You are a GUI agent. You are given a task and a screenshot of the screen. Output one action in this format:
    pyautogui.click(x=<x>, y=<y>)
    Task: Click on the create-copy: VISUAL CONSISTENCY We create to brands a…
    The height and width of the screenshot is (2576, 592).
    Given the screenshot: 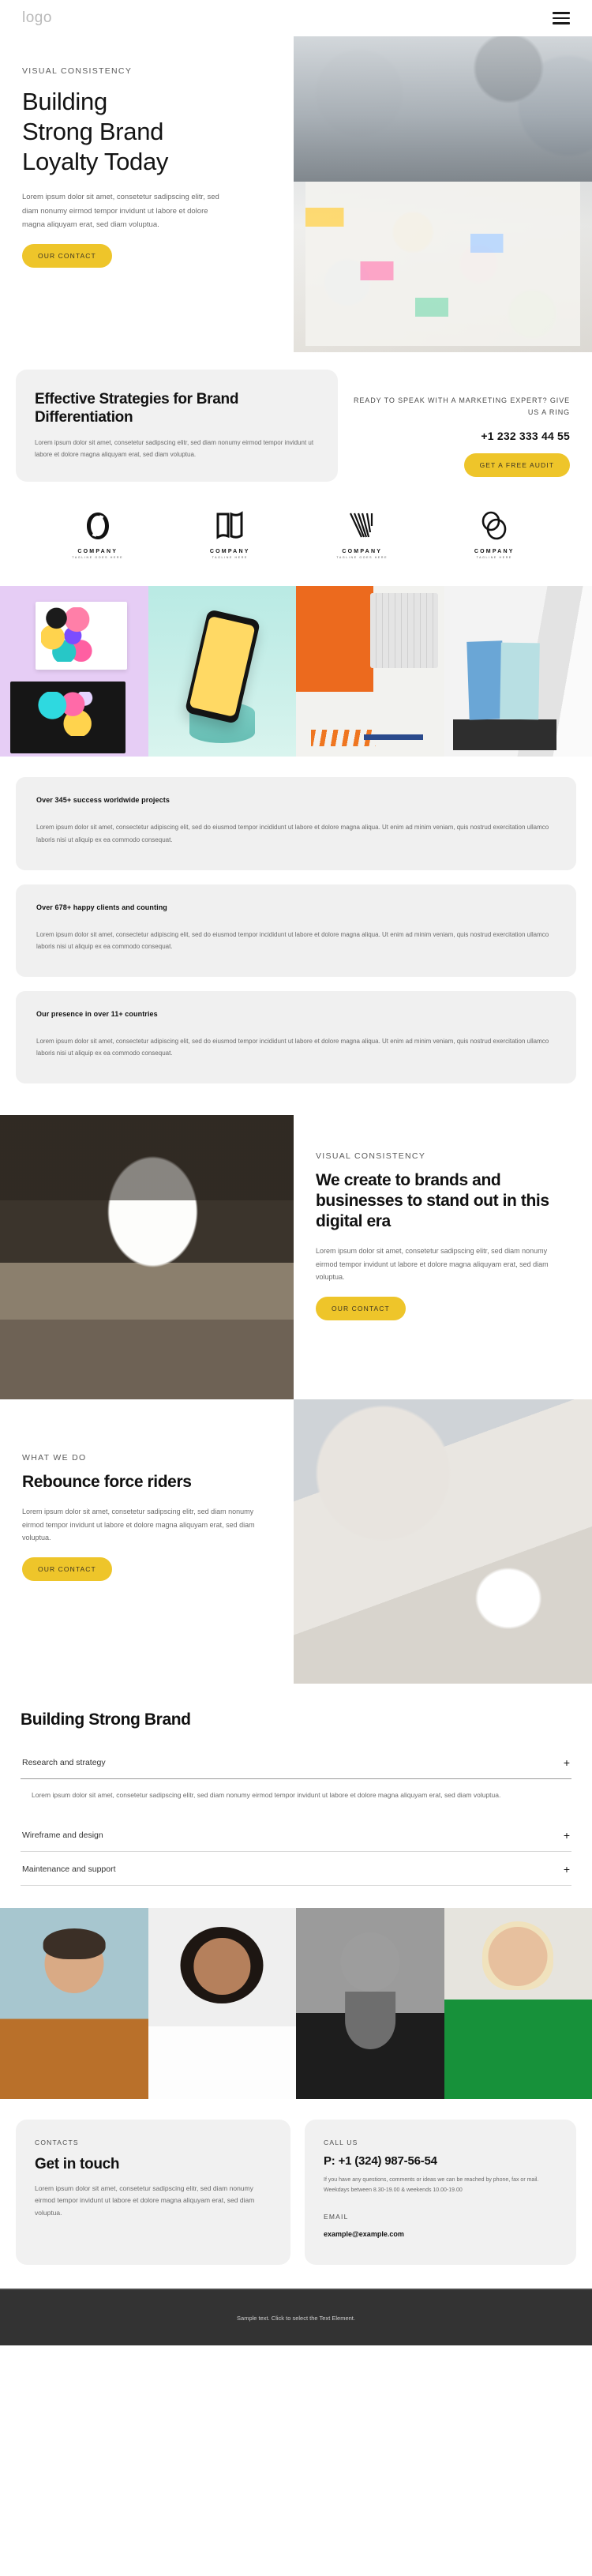 What is the action you would take?
    pyautogui.click(x=443, y=1257)
    